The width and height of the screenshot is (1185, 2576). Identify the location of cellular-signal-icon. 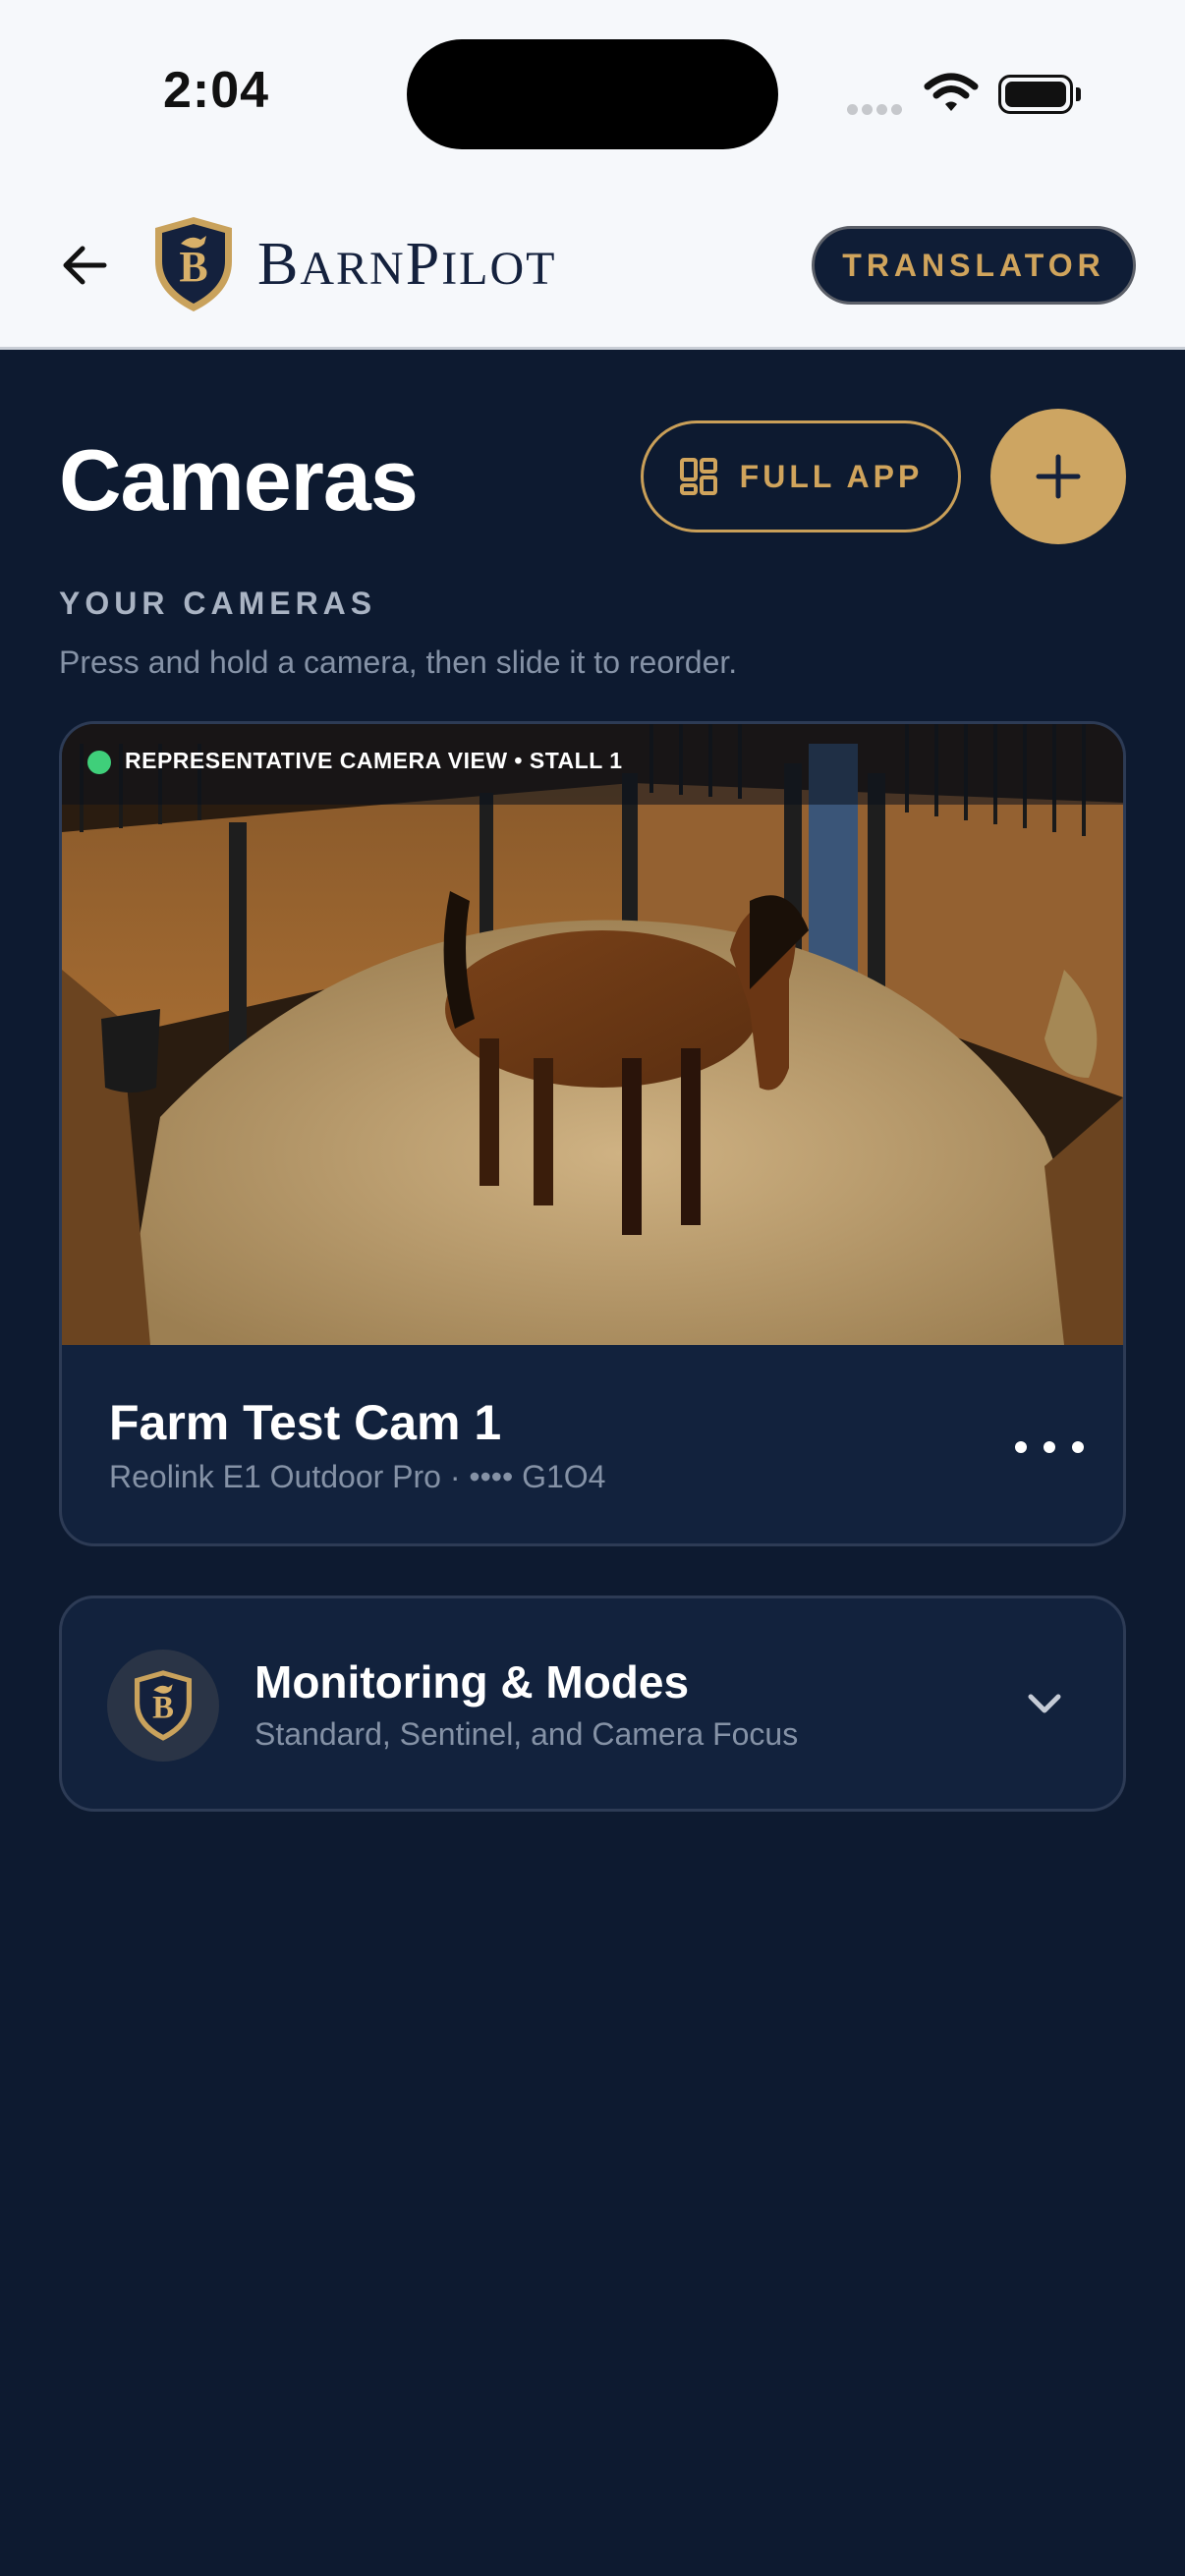
(877, 111).